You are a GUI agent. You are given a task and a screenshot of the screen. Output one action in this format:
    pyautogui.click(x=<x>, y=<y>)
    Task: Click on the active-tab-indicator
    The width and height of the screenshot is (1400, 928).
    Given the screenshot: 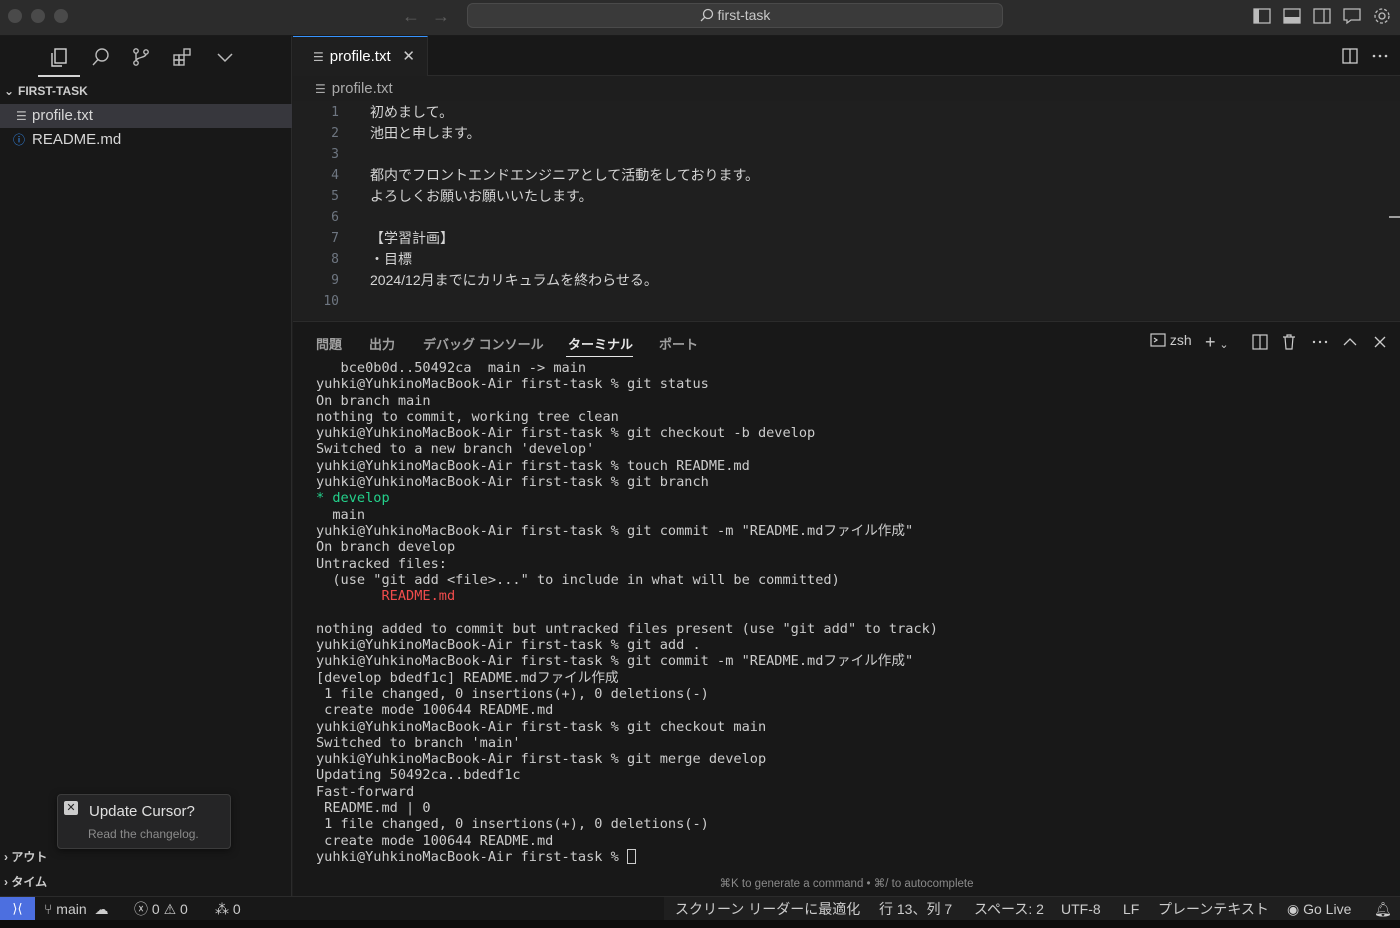 What is the action you would take?
    pyautogui.click(x=599, y=356)
    